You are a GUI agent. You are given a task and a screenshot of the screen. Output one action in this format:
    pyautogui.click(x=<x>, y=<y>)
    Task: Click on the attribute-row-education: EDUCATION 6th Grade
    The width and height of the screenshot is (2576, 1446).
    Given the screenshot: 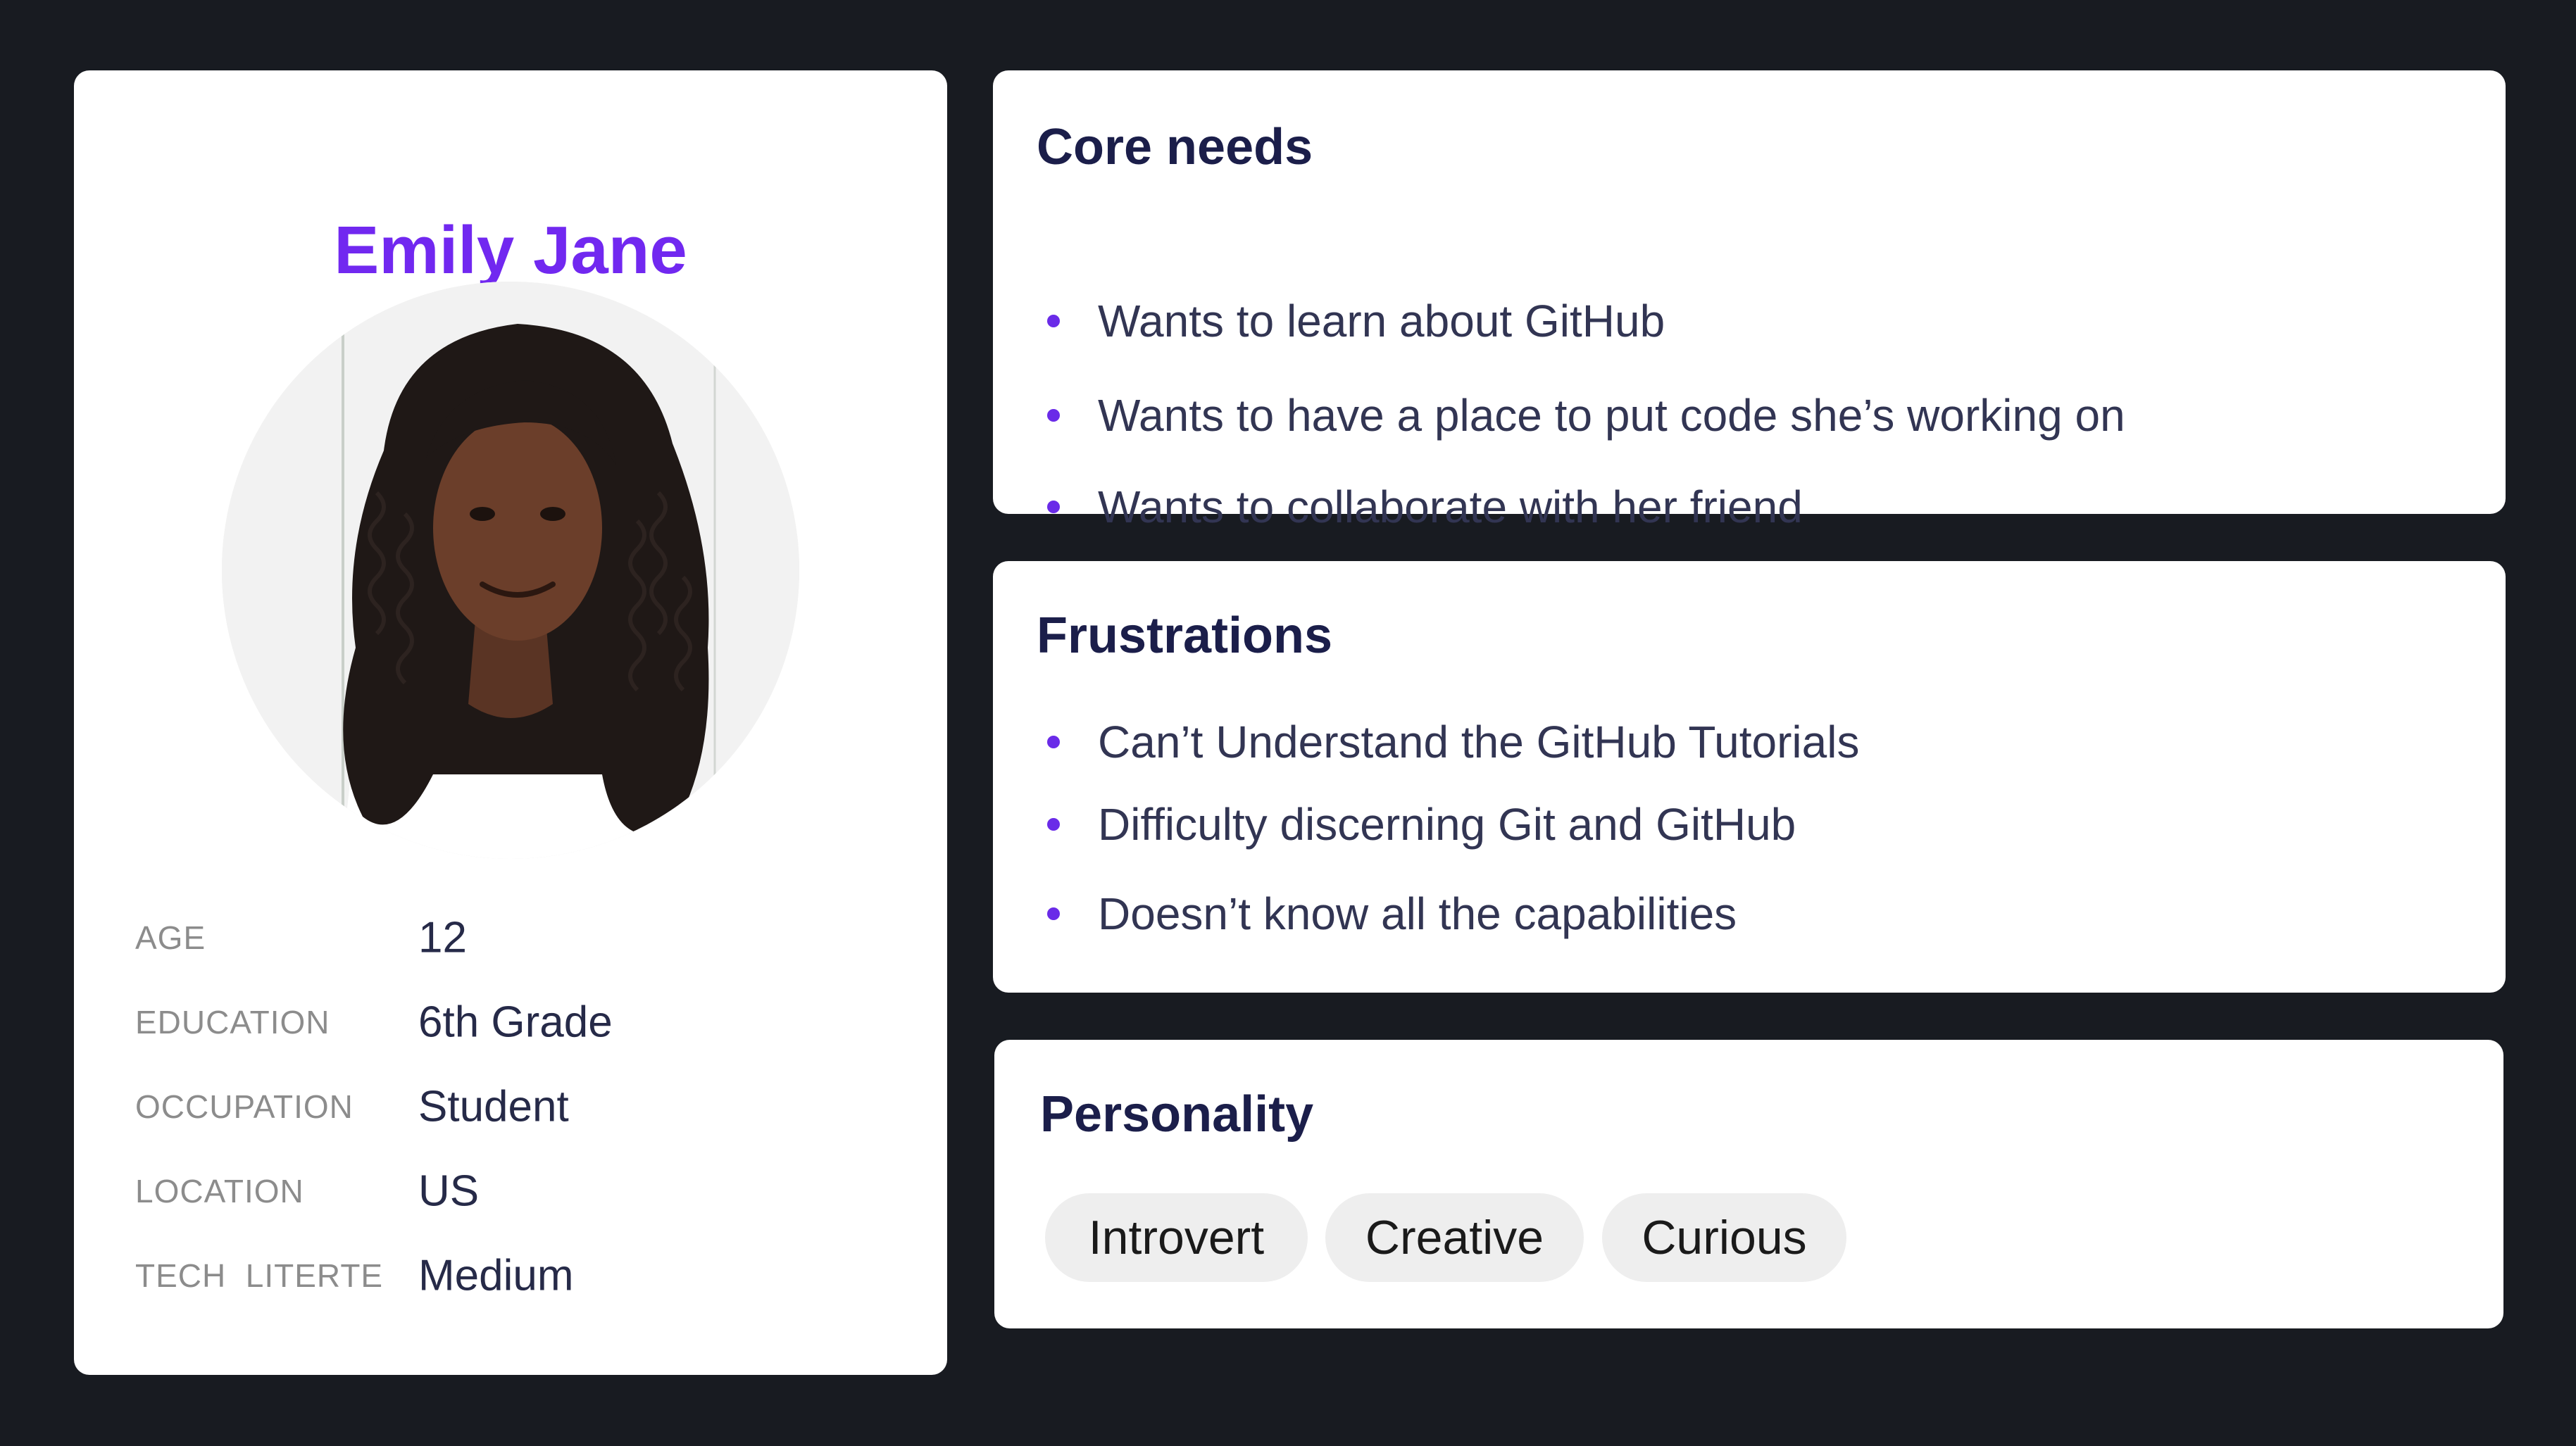 What is the action you would take?
    pyautogui.click(x=522, y=1022)
    